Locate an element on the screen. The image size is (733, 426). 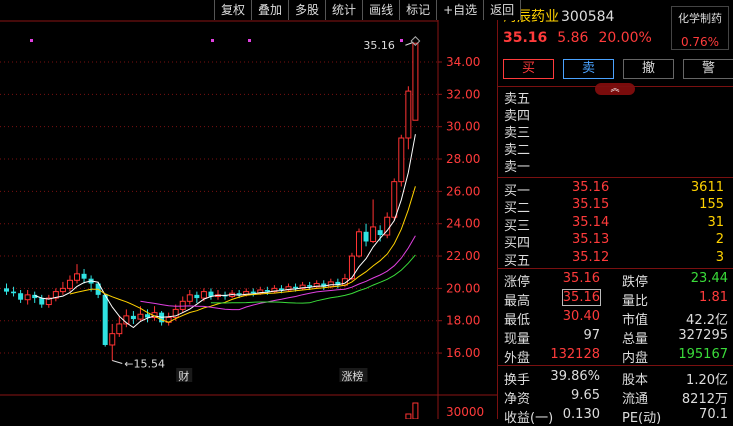
buy-level-label: 买三 is located at coordinates (517, 226).